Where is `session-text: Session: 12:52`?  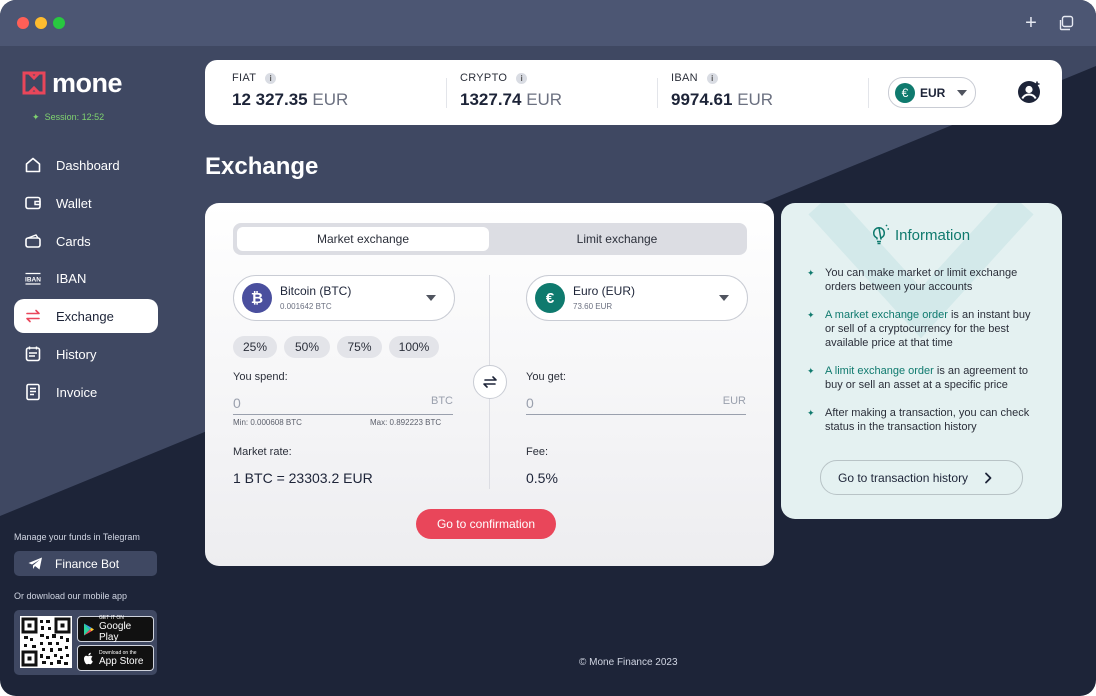 session-text: Session: 12:52 is located at coordinates (74, 117).